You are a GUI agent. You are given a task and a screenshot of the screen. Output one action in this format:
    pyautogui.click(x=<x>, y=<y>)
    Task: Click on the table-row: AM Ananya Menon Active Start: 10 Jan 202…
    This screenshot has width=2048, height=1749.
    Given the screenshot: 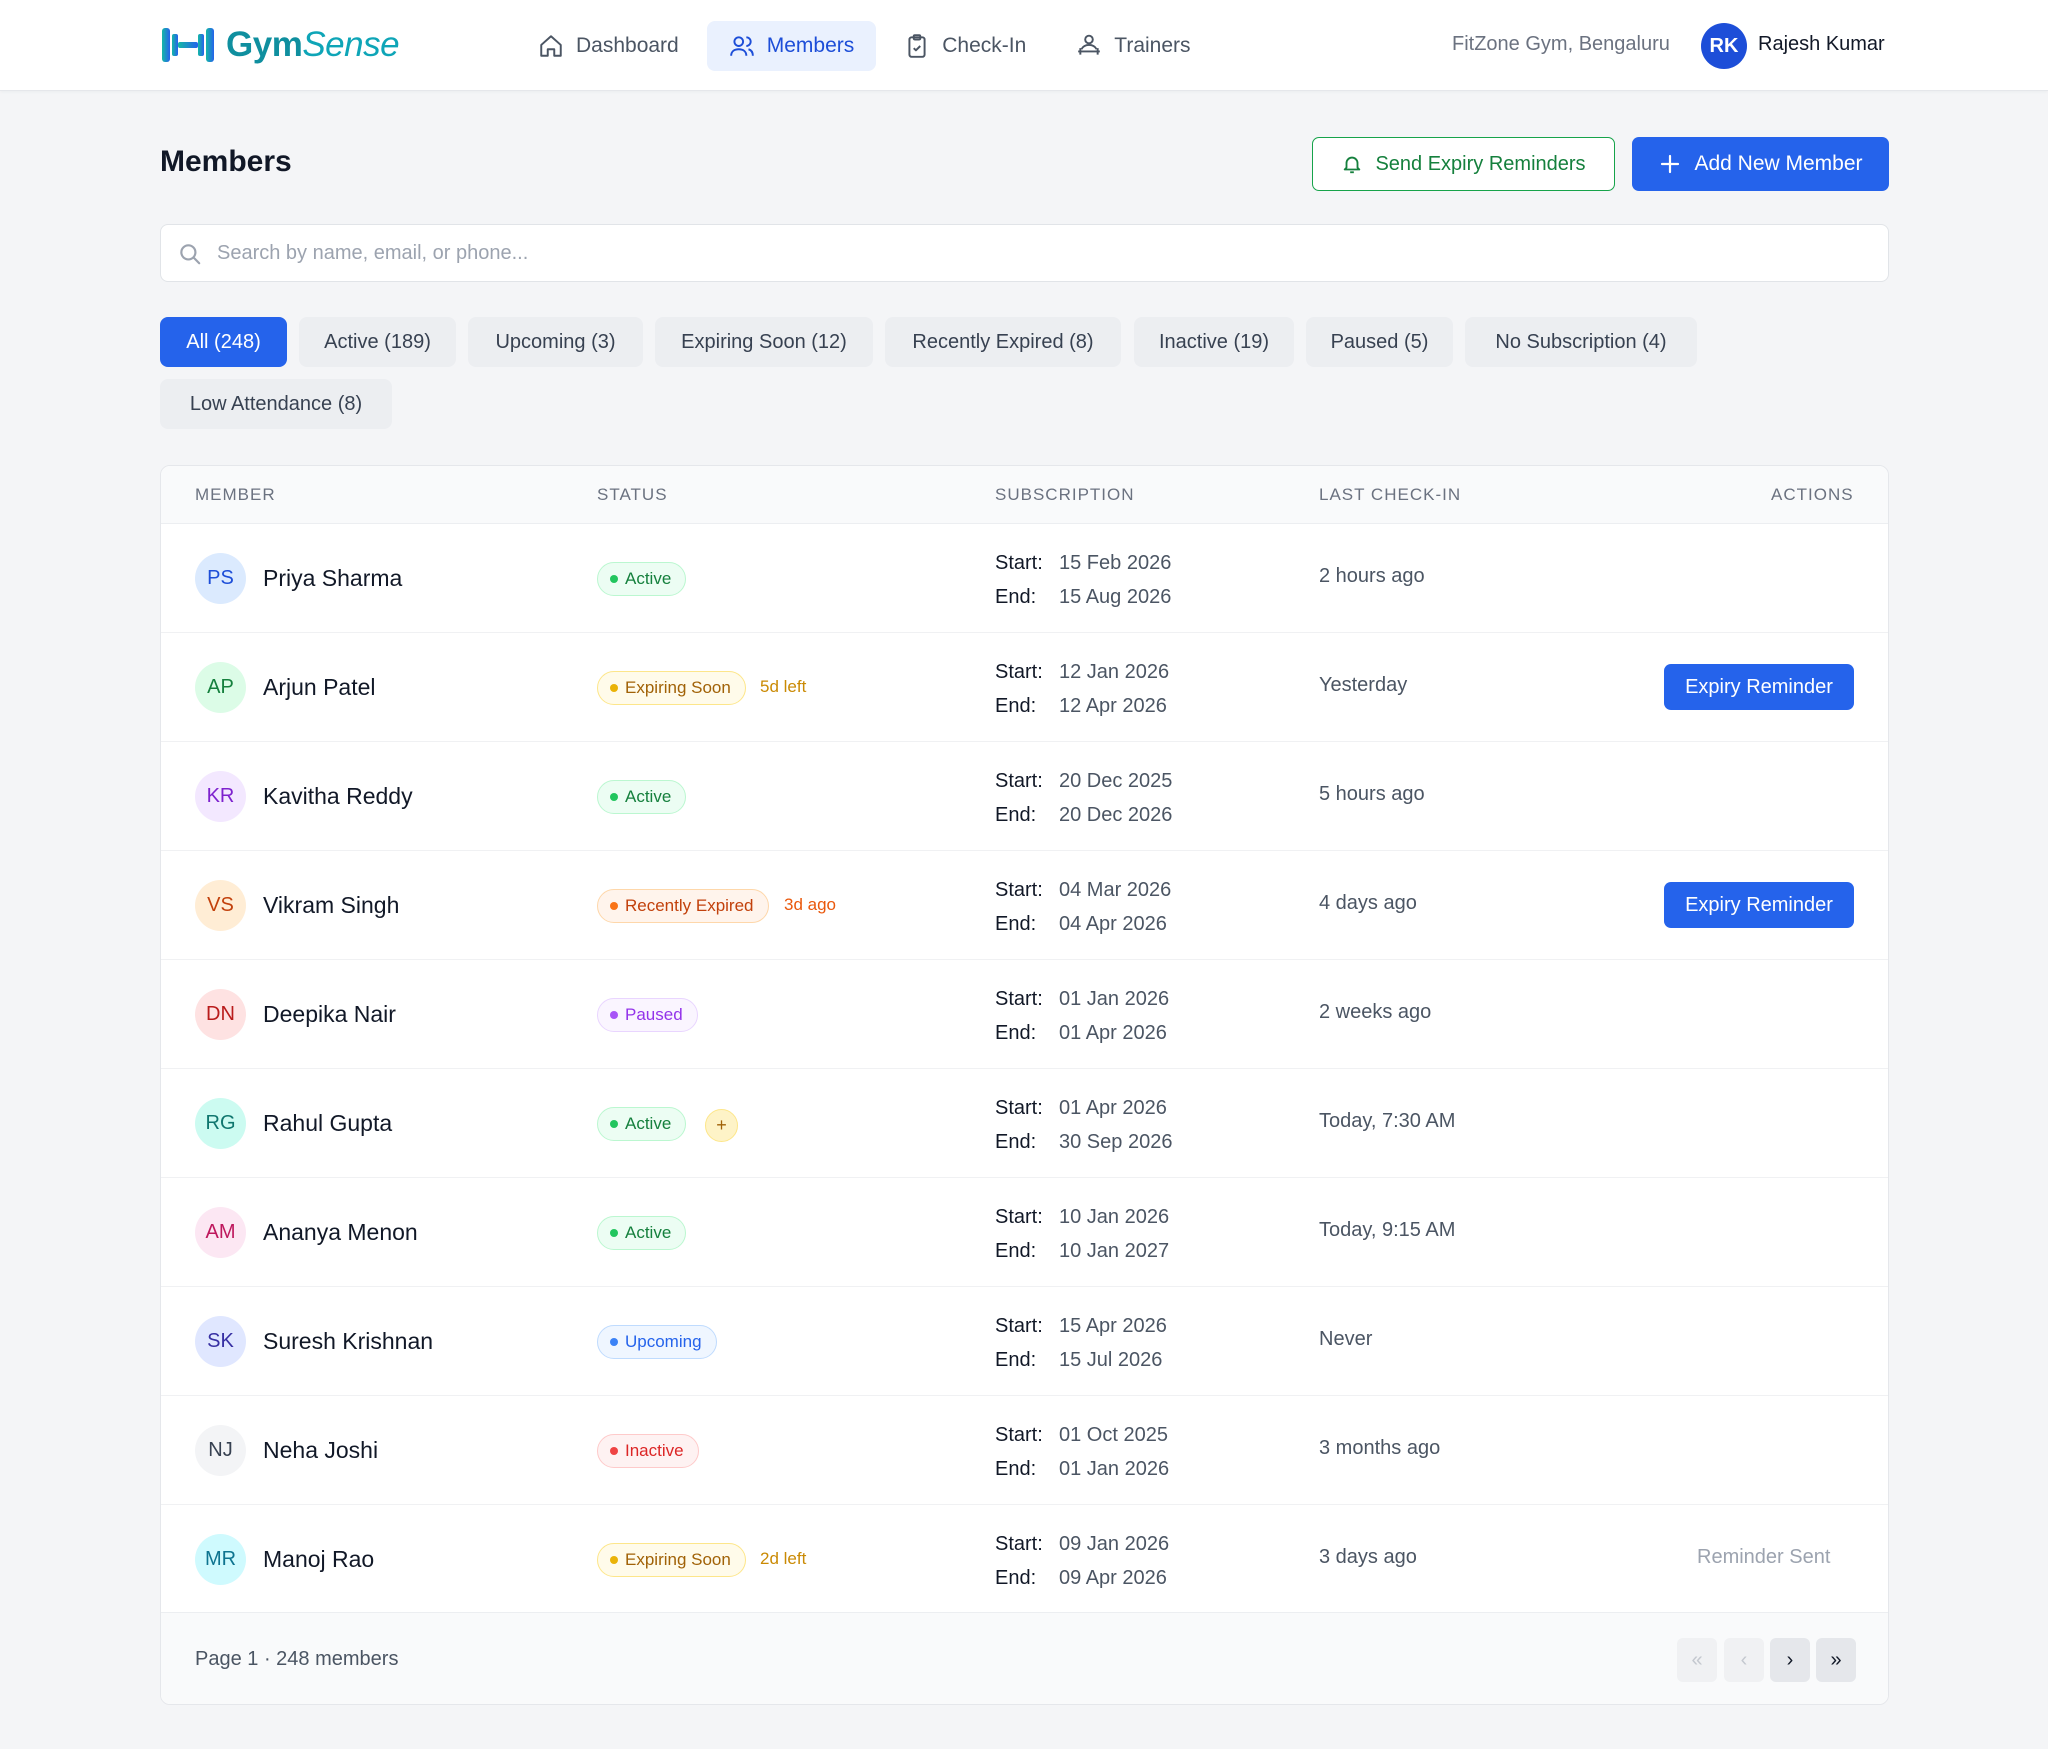 What is the action you would take?
    pyautogui.click(x=1024, y=1232)
    